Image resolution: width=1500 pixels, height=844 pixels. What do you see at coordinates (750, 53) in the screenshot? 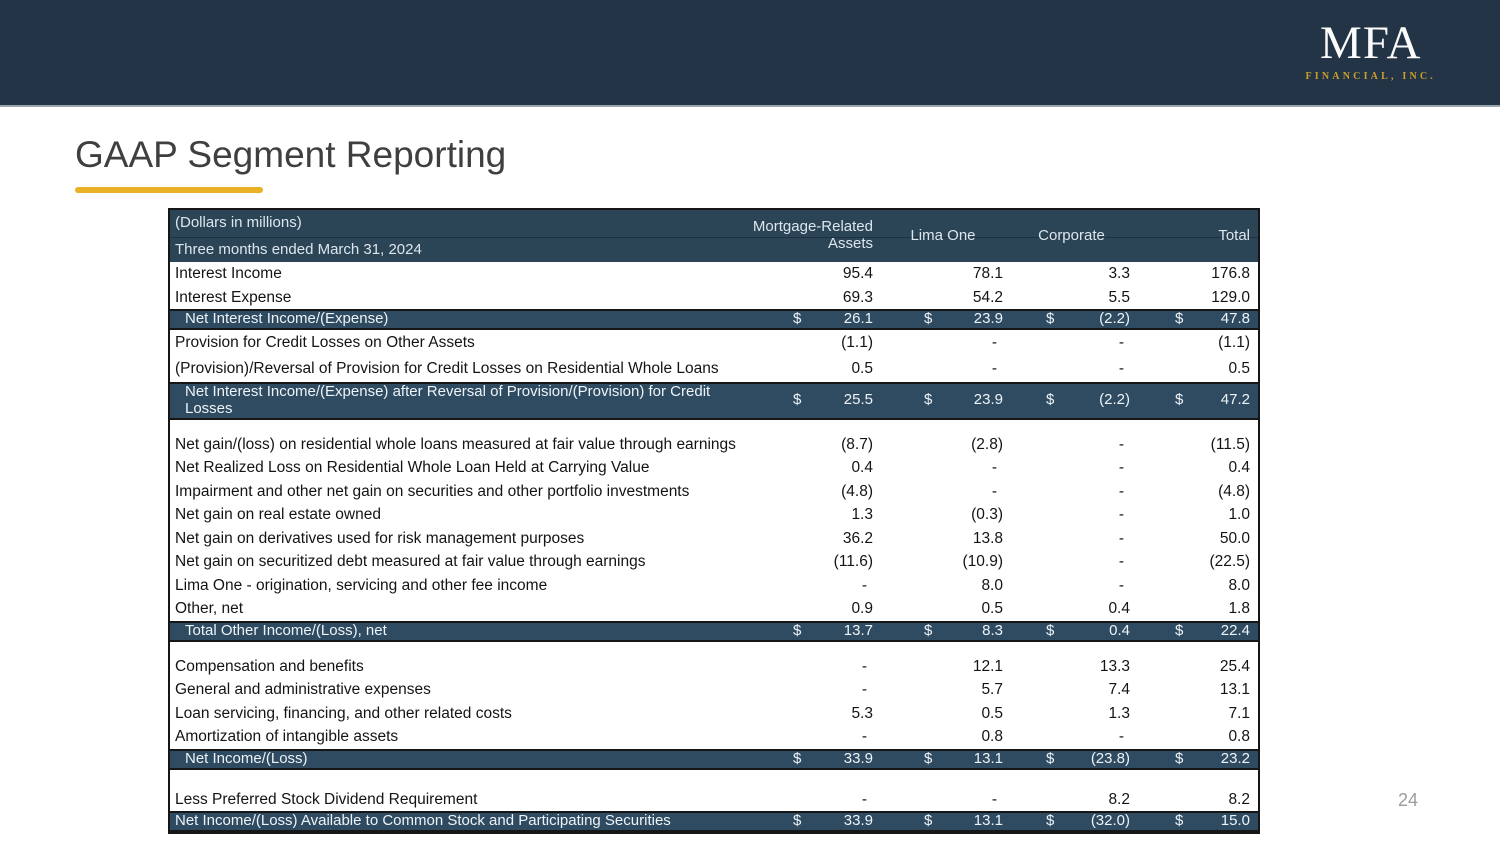
I see `top-banner: MFA FINANCIAL, INC.` at bounding box center [750, 53].